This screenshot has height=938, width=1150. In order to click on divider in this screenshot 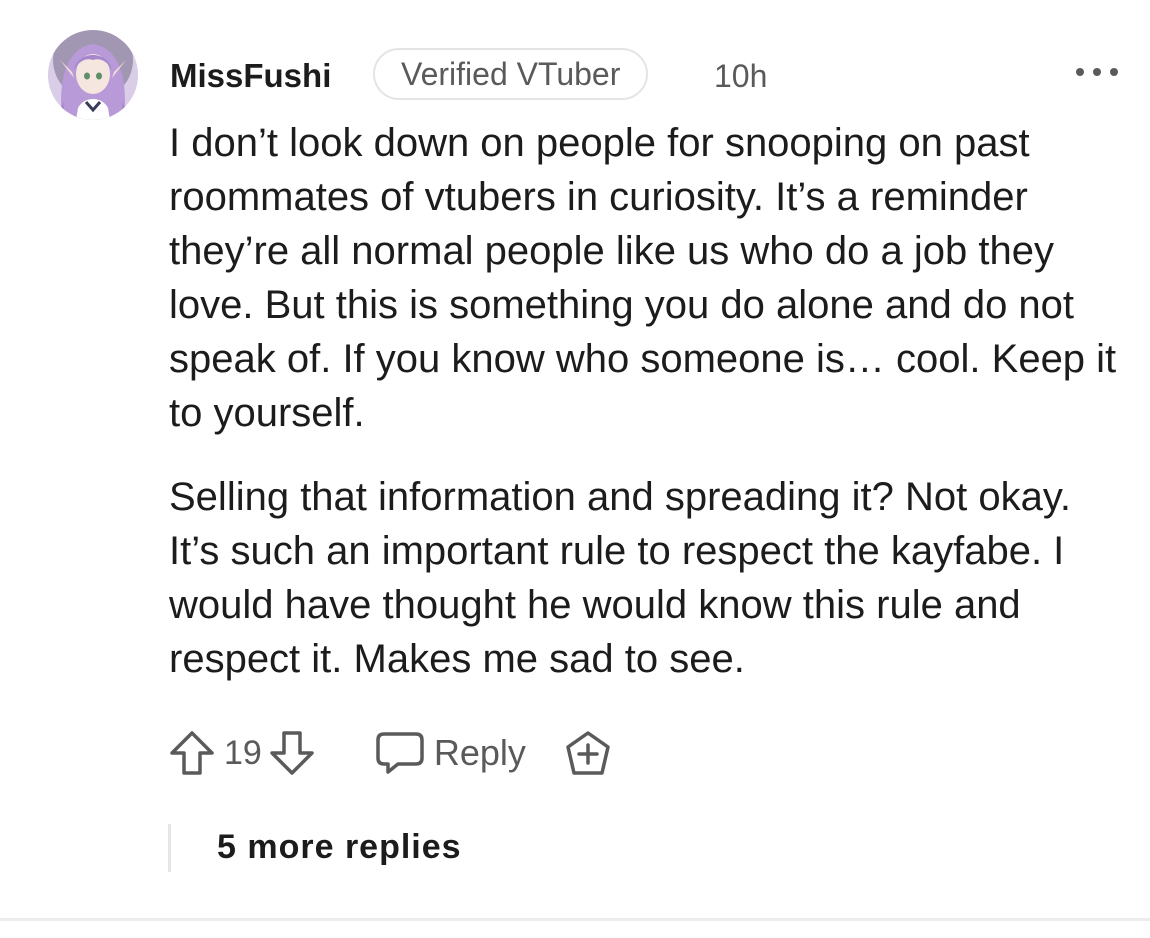, I will do `click(575, 919)`.